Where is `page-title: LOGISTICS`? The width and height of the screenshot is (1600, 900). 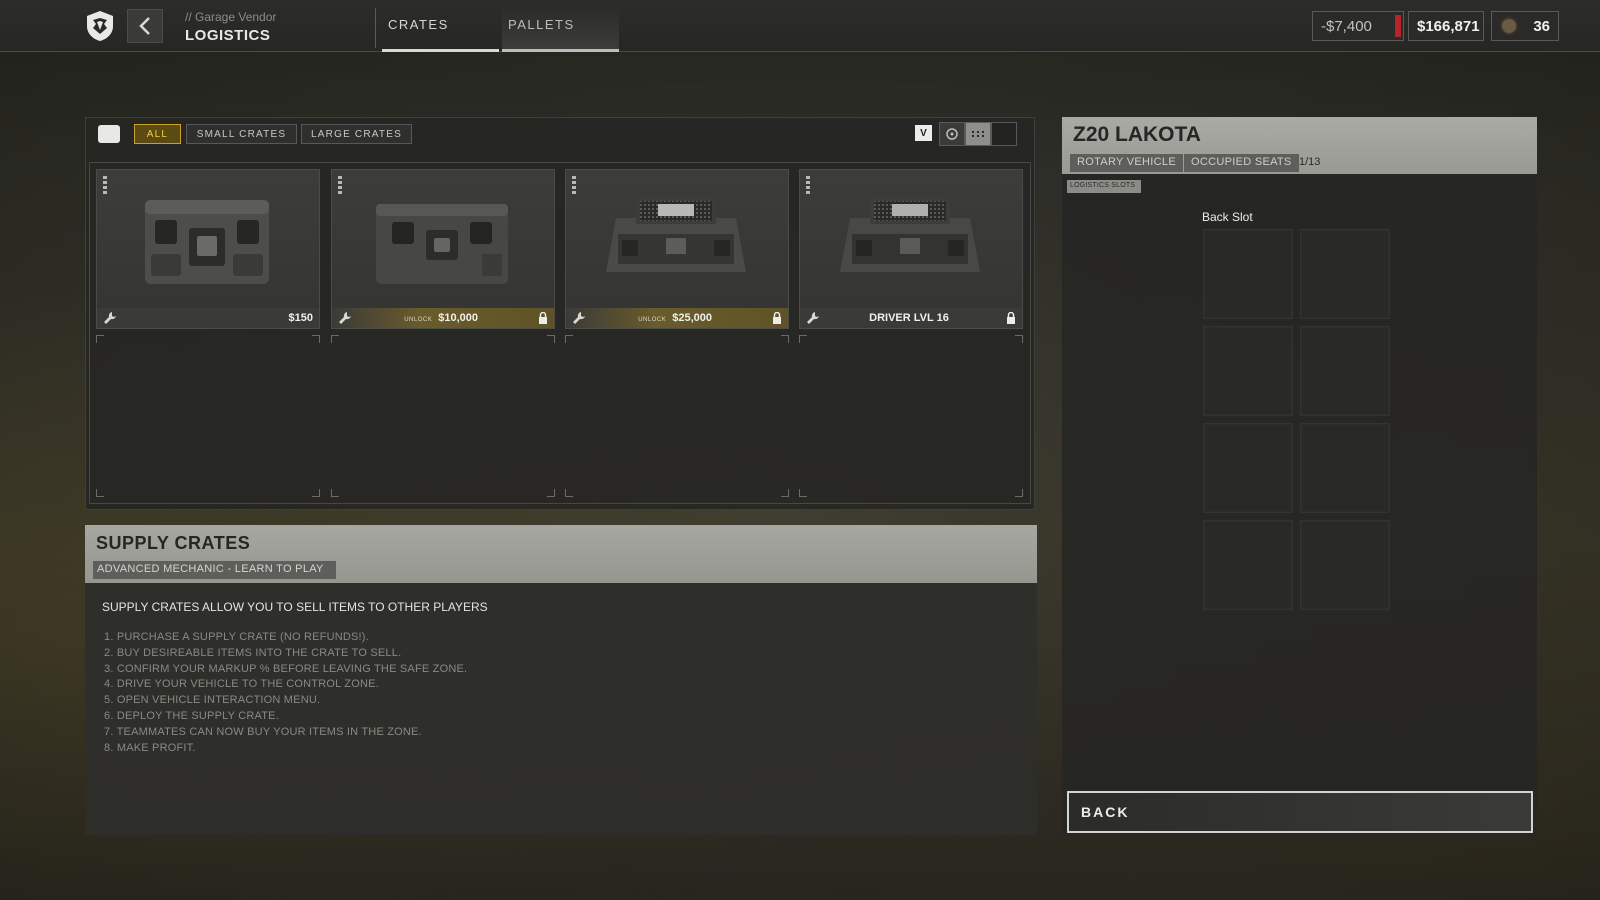 page-title: LOGISTICS is located at coordinates (228, 35).